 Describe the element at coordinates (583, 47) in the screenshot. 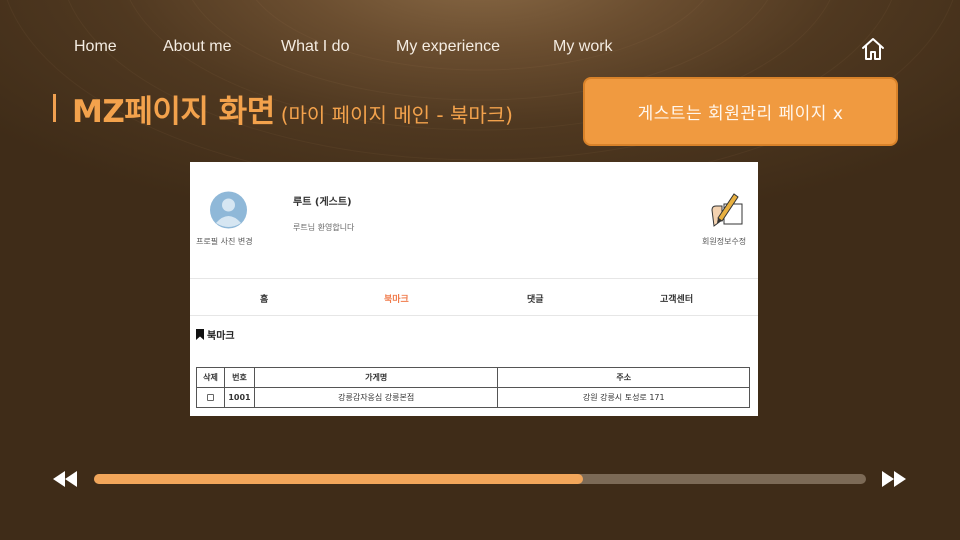

I see `nav-item-my-work: My work` at that location.